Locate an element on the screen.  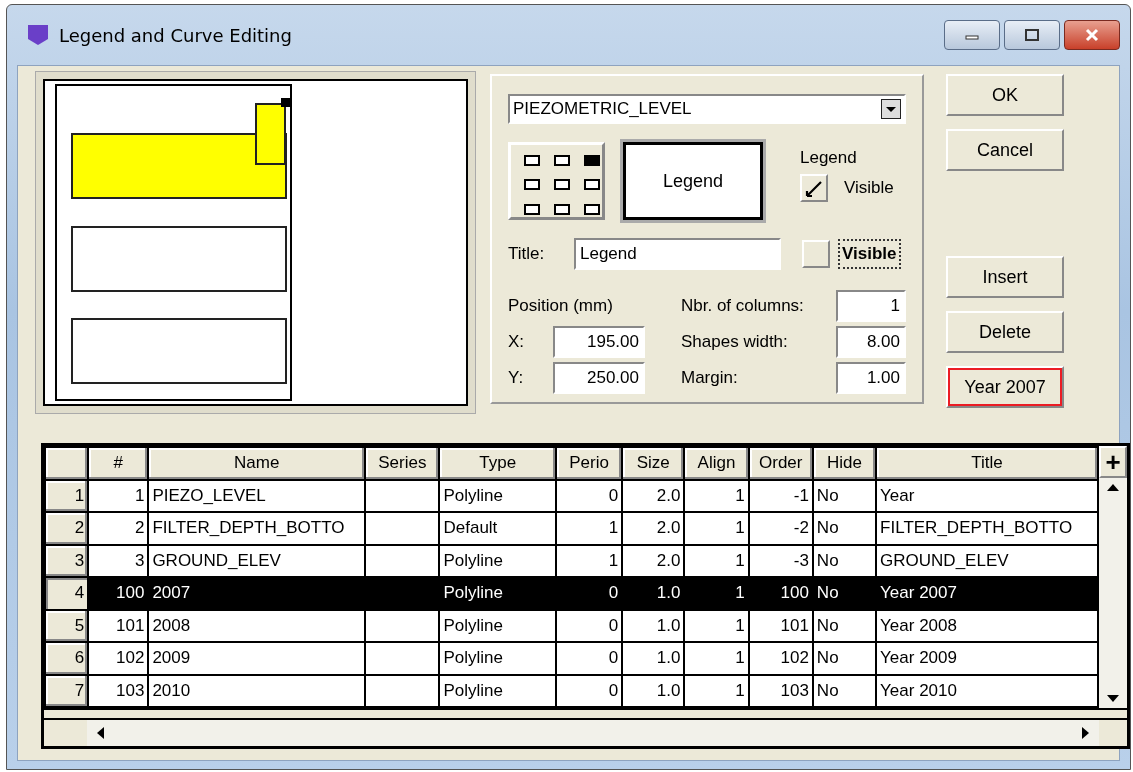
corner-header is located at coordinates (67, 463).